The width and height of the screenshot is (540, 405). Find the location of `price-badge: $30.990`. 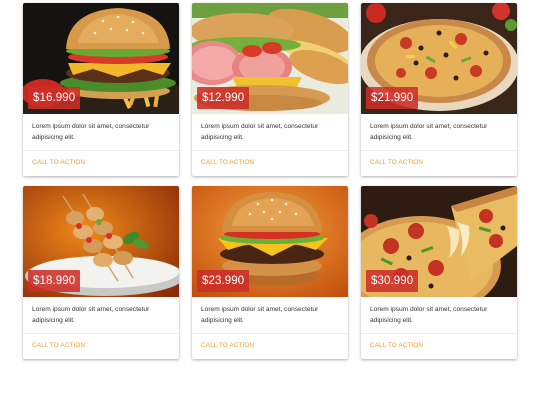

price-badge: $30.990 is located at coordinates (392, 281).